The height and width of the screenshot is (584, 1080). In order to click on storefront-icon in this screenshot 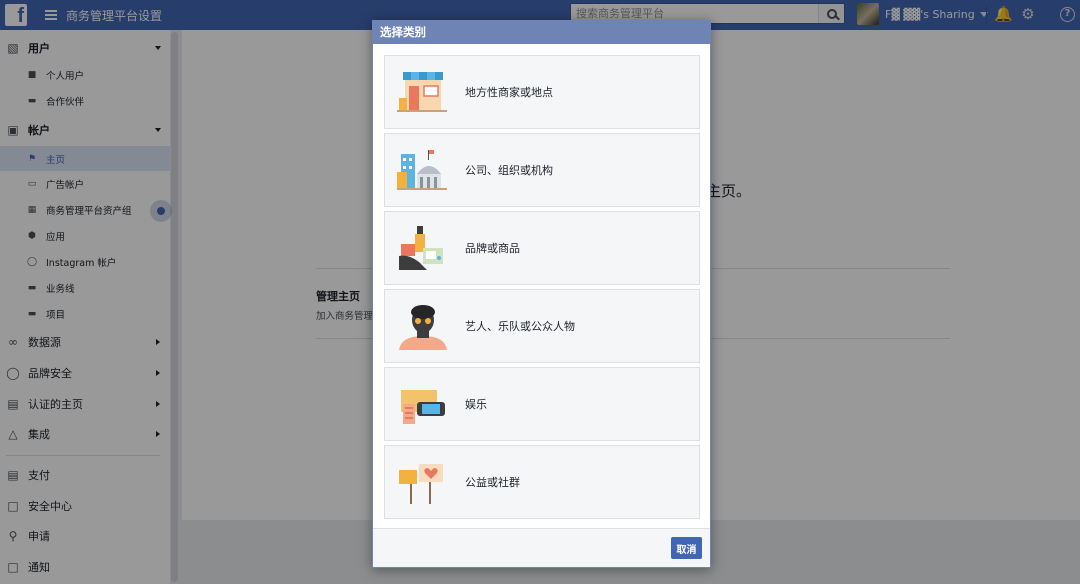, I will do `click(422, 92)`.